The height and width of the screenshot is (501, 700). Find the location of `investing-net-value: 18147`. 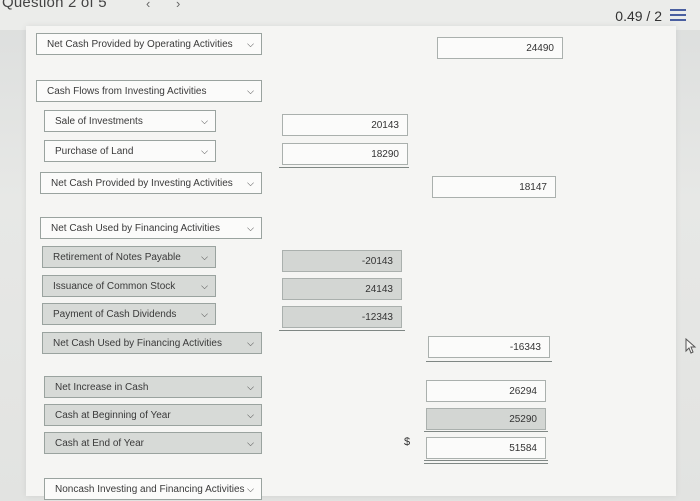

investing-net-value: 18147 is located at coordinates (533, 187).